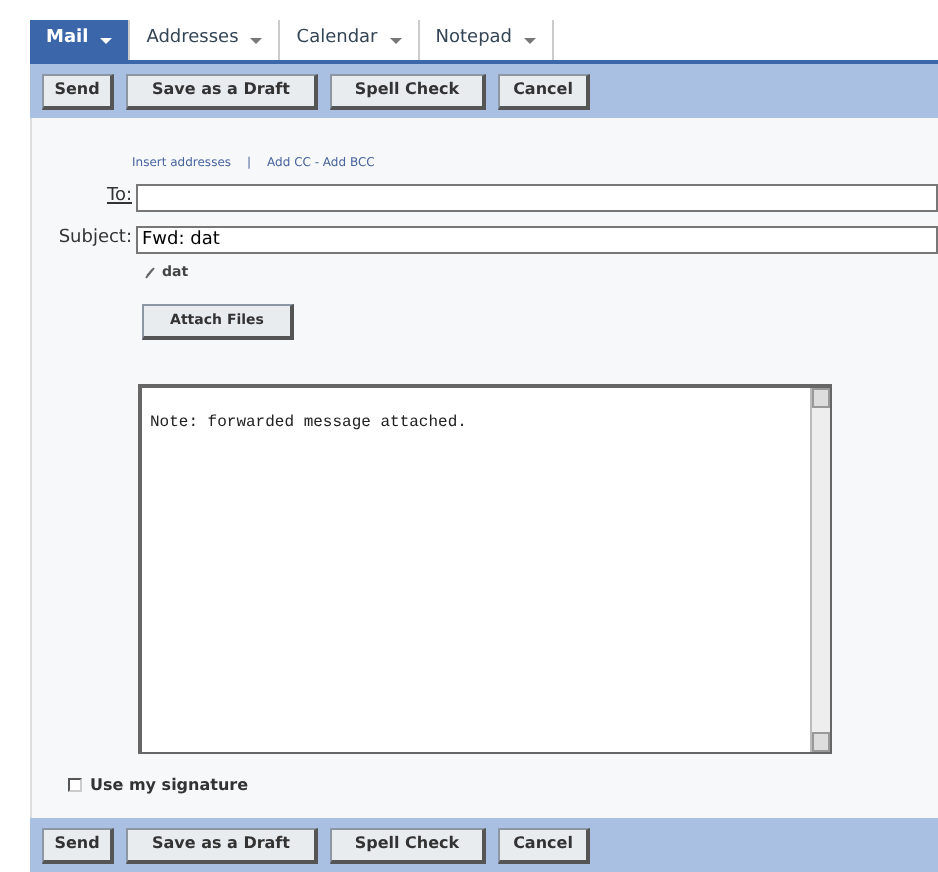  I want to click on tab: Mail, so click(80, 40).